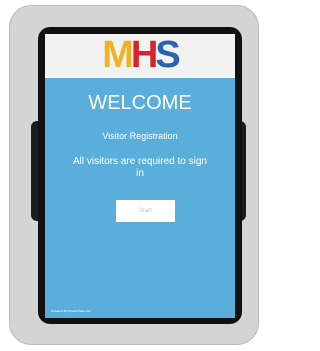 This screenshot has width=320, height=351. What do you see at coordinates (140, 167) in the screenshot?
I see `sign-in-message: All visitors are required to sign in` at bounding box center [140, 167].